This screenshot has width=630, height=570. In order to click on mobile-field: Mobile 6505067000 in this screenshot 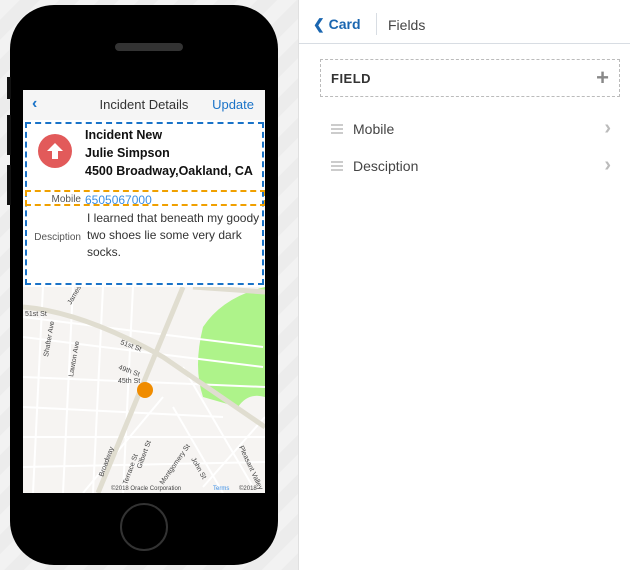, I will do `click(145, 198)`.